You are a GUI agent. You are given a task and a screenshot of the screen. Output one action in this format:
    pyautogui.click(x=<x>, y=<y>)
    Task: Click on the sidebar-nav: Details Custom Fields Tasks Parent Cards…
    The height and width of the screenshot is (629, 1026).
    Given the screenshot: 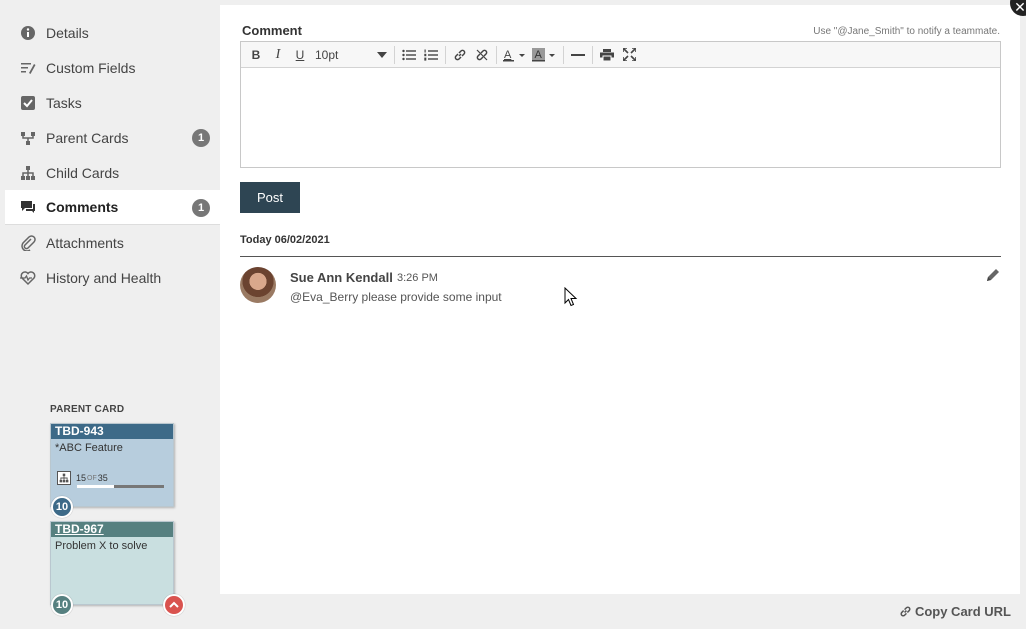 What is the action you would take?
    pyautogui.click(x=112, y=155)
    